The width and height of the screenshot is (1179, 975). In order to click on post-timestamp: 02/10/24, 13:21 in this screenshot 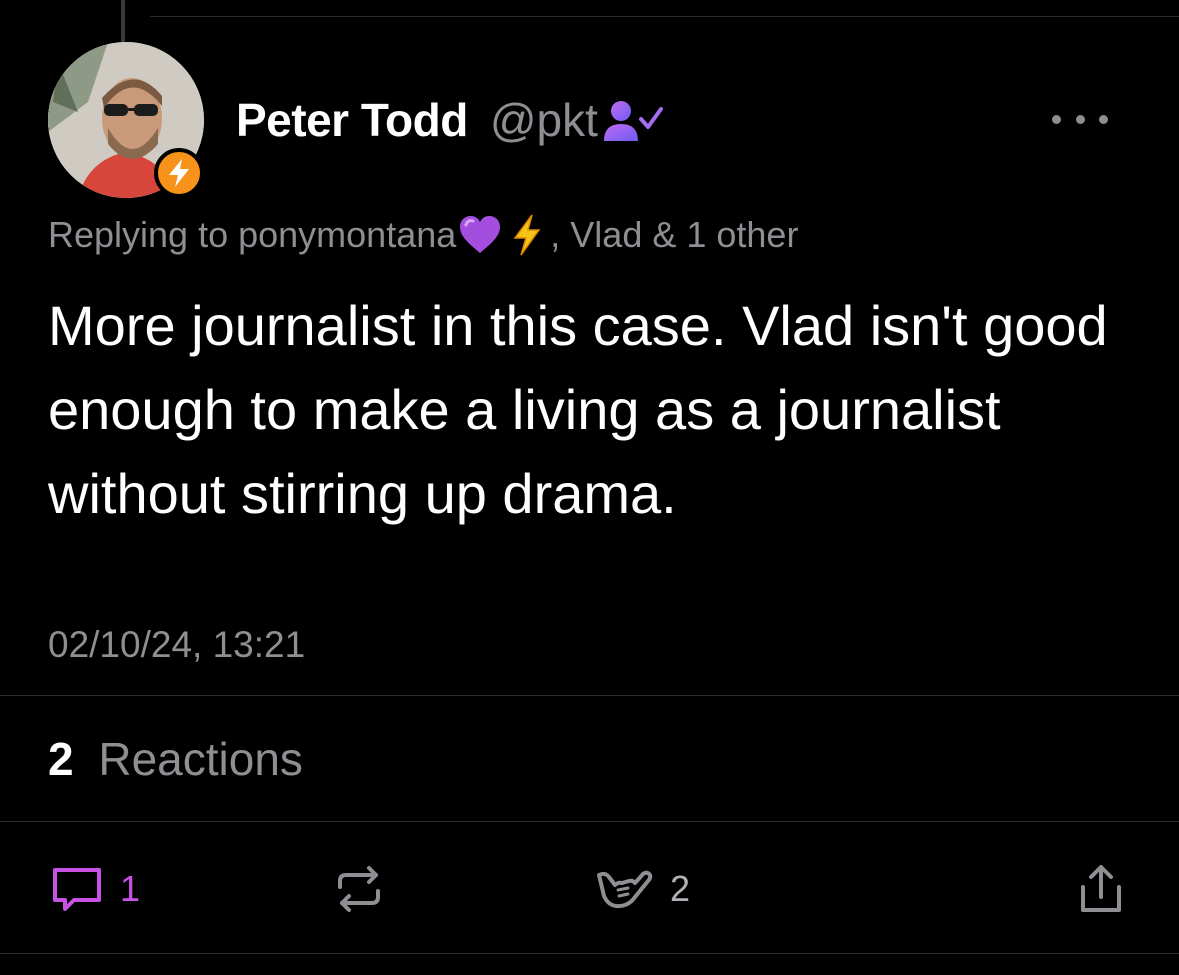, I will do `click(177, 644)`.